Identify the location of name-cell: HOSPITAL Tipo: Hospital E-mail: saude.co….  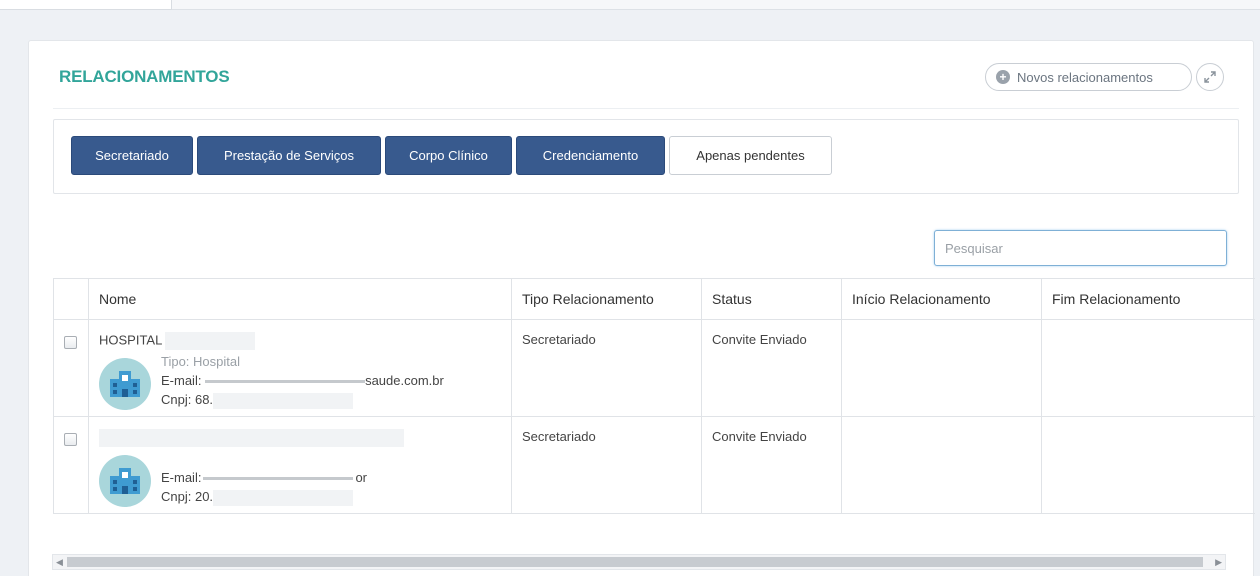
(299, 368).